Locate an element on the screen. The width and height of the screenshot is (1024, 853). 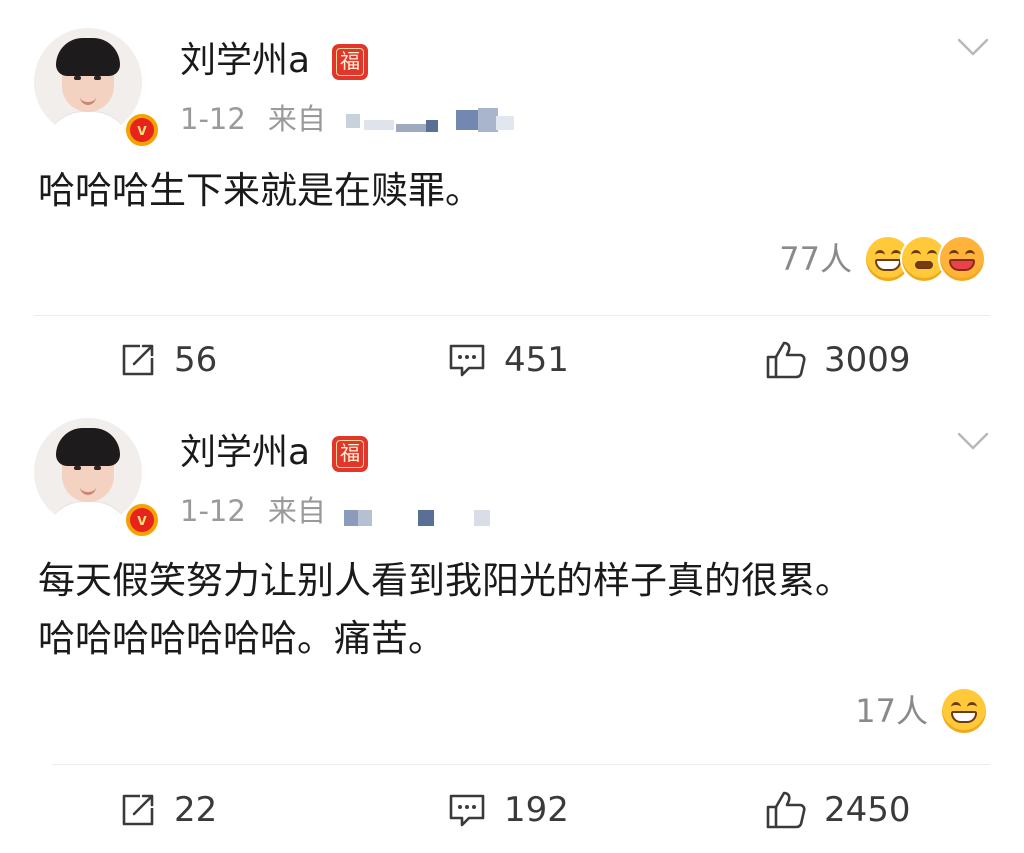
reaction-summary: 77人 is located at coordinates (882, 259).